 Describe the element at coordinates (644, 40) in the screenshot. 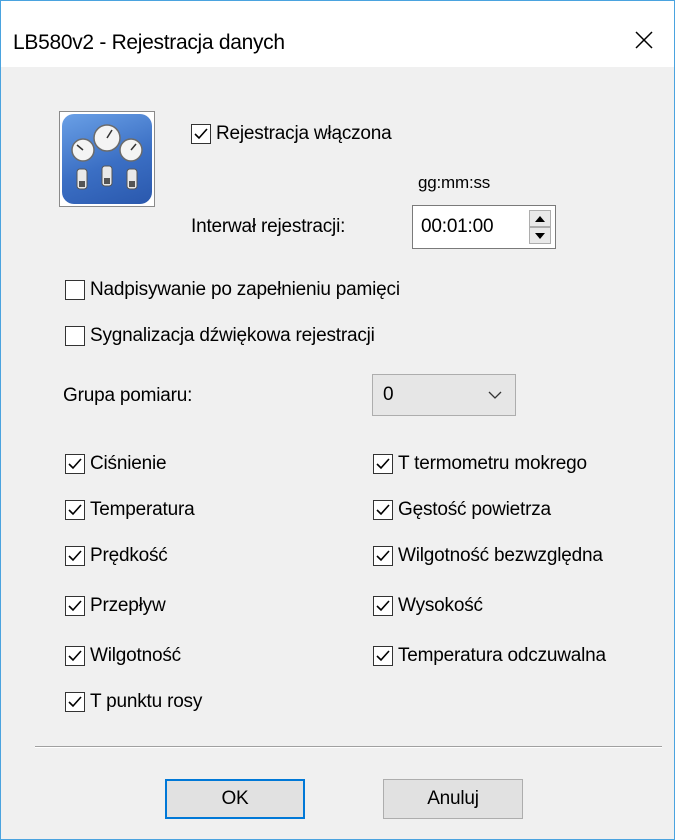

I see `close-icon` at that location.